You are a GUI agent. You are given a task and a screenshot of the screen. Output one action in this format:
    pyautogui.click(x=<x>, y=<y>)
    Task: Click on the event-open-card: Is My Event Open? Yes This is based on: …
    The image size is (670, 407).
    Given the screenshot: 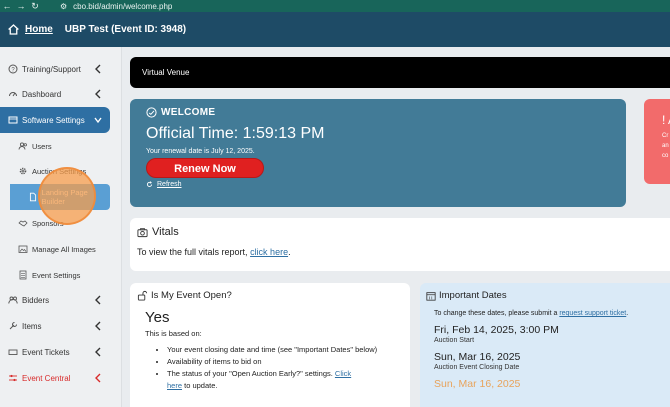 What is the action you would take?
    pyautogui.click(x=270, y=345)
    